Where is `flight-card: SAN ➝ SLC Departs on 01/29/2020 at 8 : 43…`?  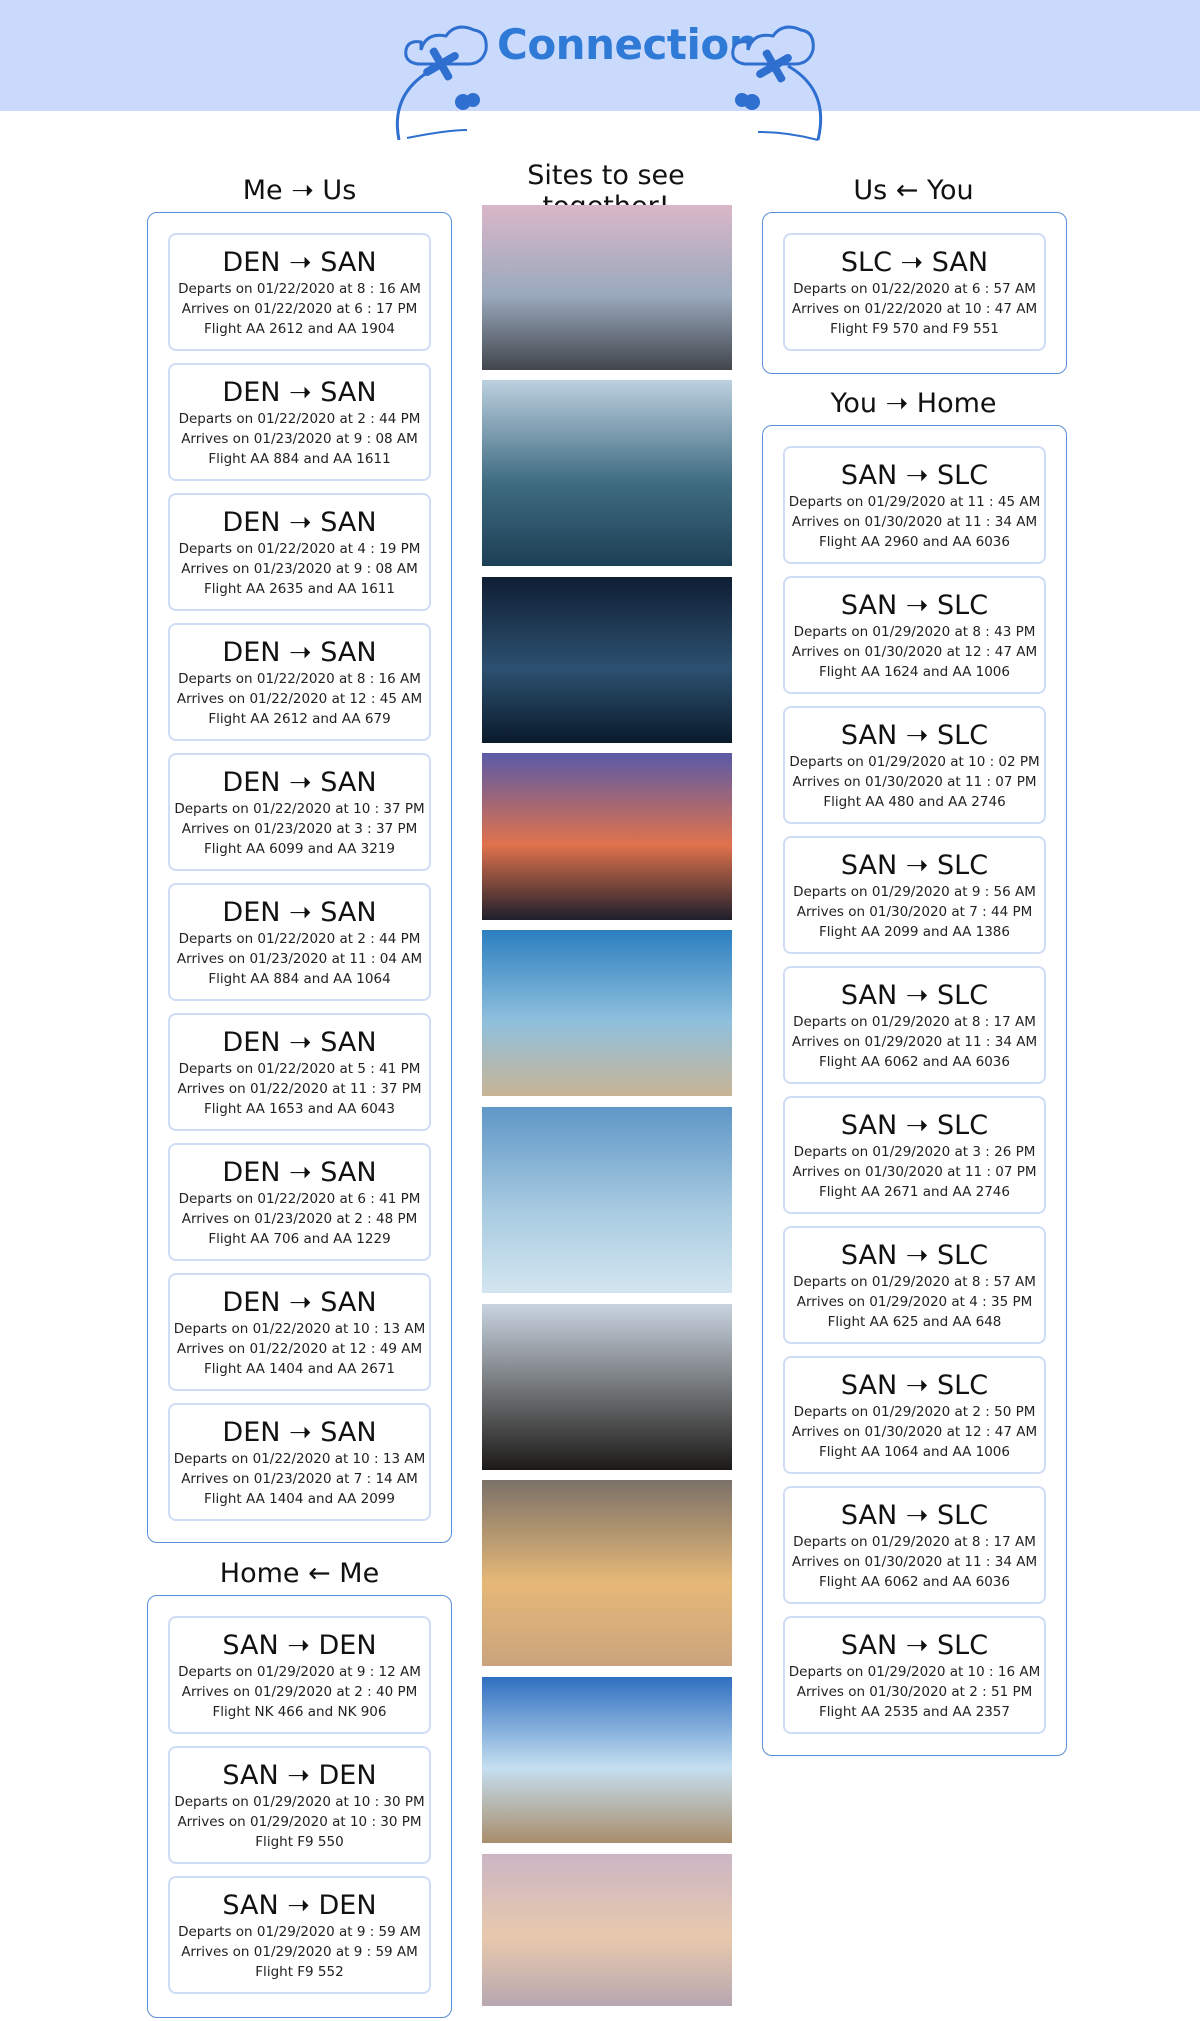
flight-card: SAN ➝ SLC Departs on 01/29/2020 at 8 : 43… is located at coordinates (914, 635).